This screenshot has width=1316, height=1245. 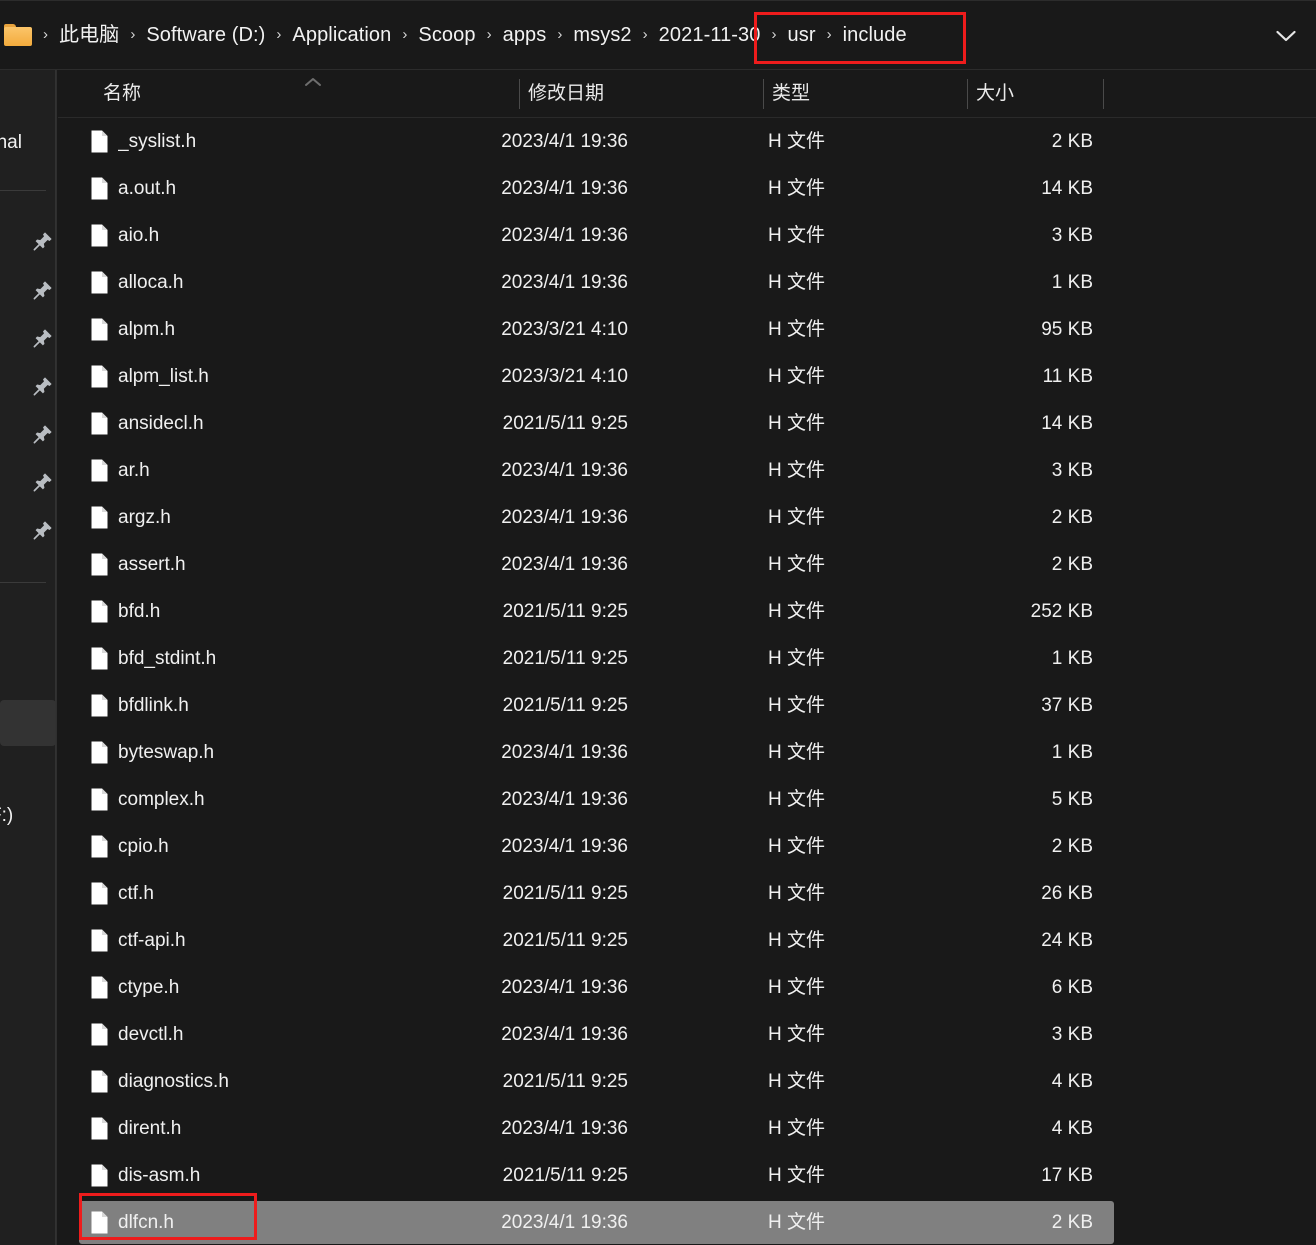 What do you see at coordinates (1072, 987) in the screenshot?
I see `file-size-cell: 6 KB` at bounding box center [1072, 987].